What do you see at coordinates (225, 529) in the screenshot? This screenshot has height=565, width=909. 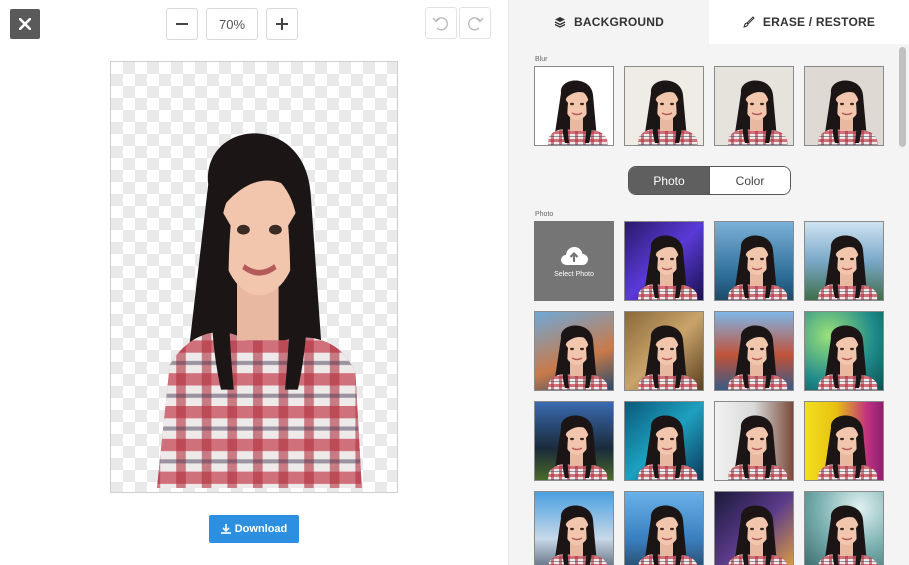 I see `download-icon` at bounding box center [225, 529].